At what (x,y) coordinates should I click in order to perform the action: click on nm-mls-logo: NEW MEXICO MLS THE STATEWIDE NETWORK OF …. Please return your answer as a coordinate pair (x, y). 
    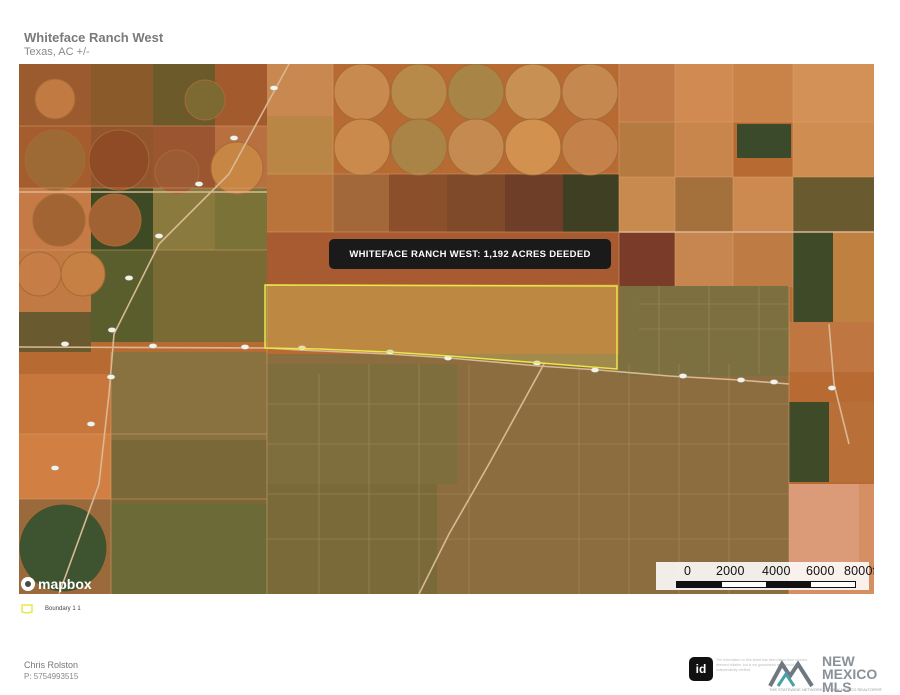
    Looking at the image, I should click on (832, 674).